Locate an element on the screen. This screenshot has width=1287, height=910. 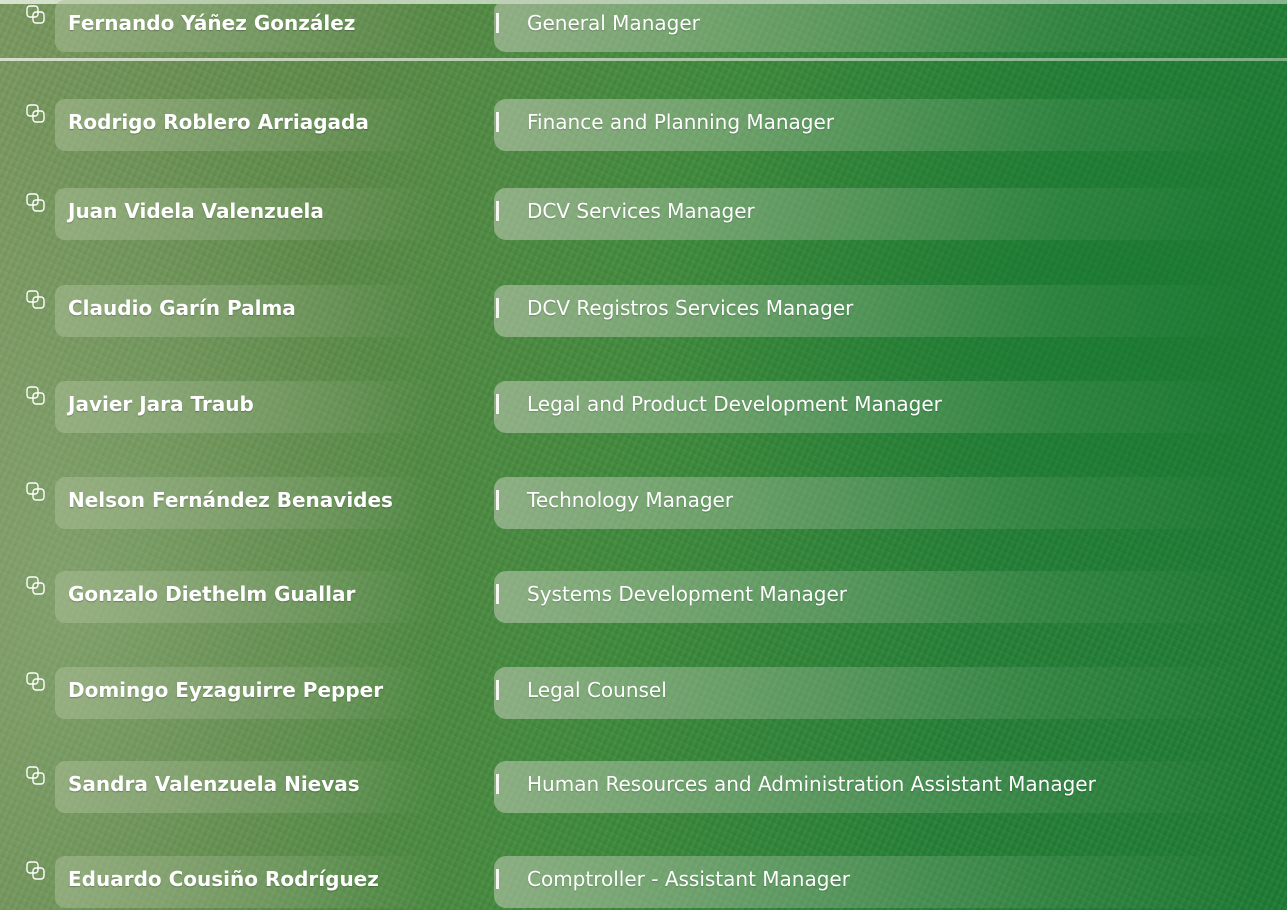
staff-title: Legal and Product Development Manager is located at coordinates (734, 404).